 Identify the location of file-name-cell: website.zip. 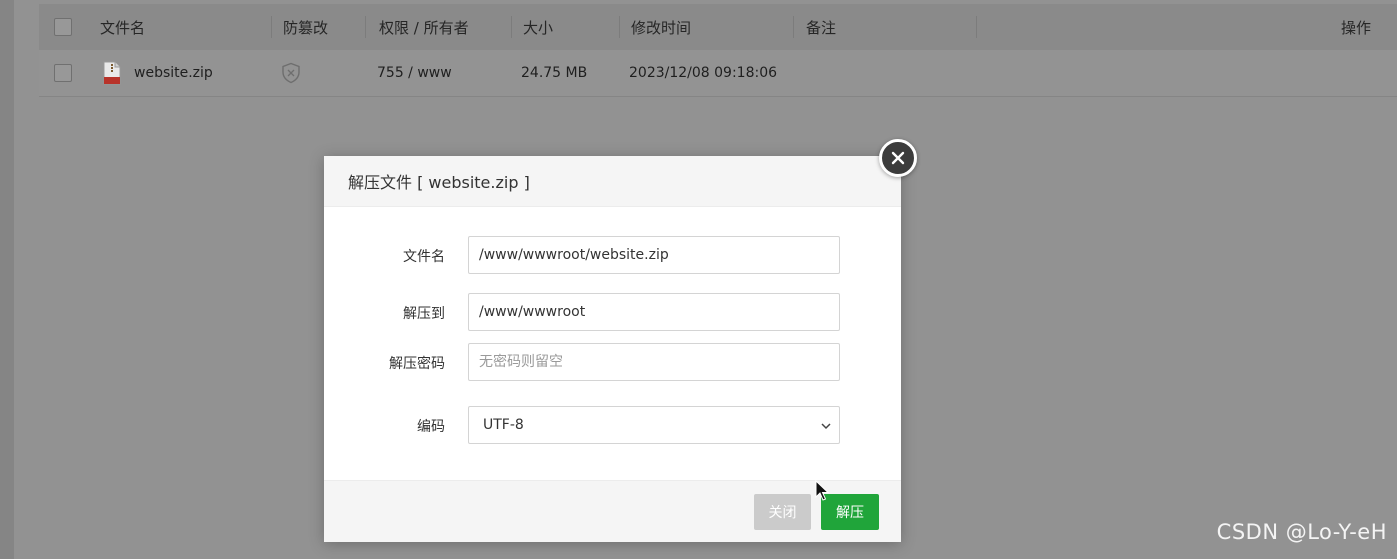
(158, 73).